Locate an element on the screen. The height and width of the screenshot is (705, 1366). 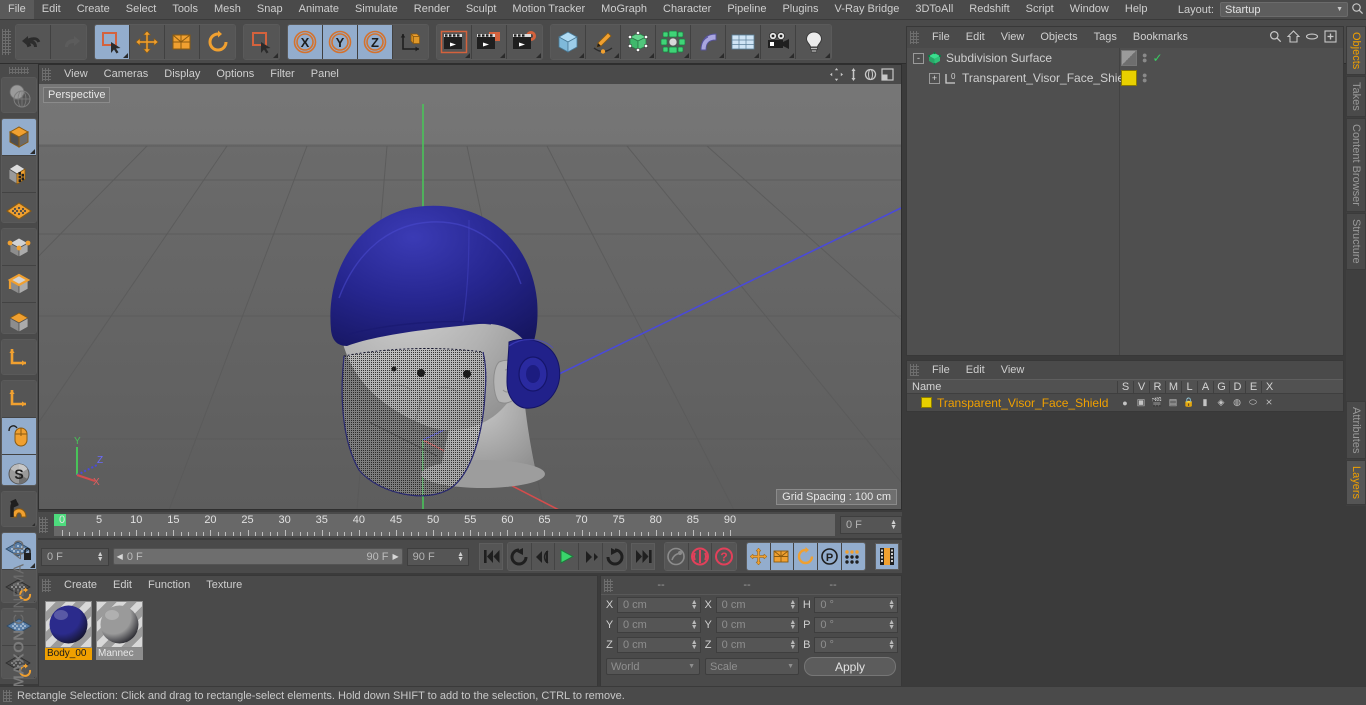
go-to-previous-frame-button is located at coordinates (543, 556).